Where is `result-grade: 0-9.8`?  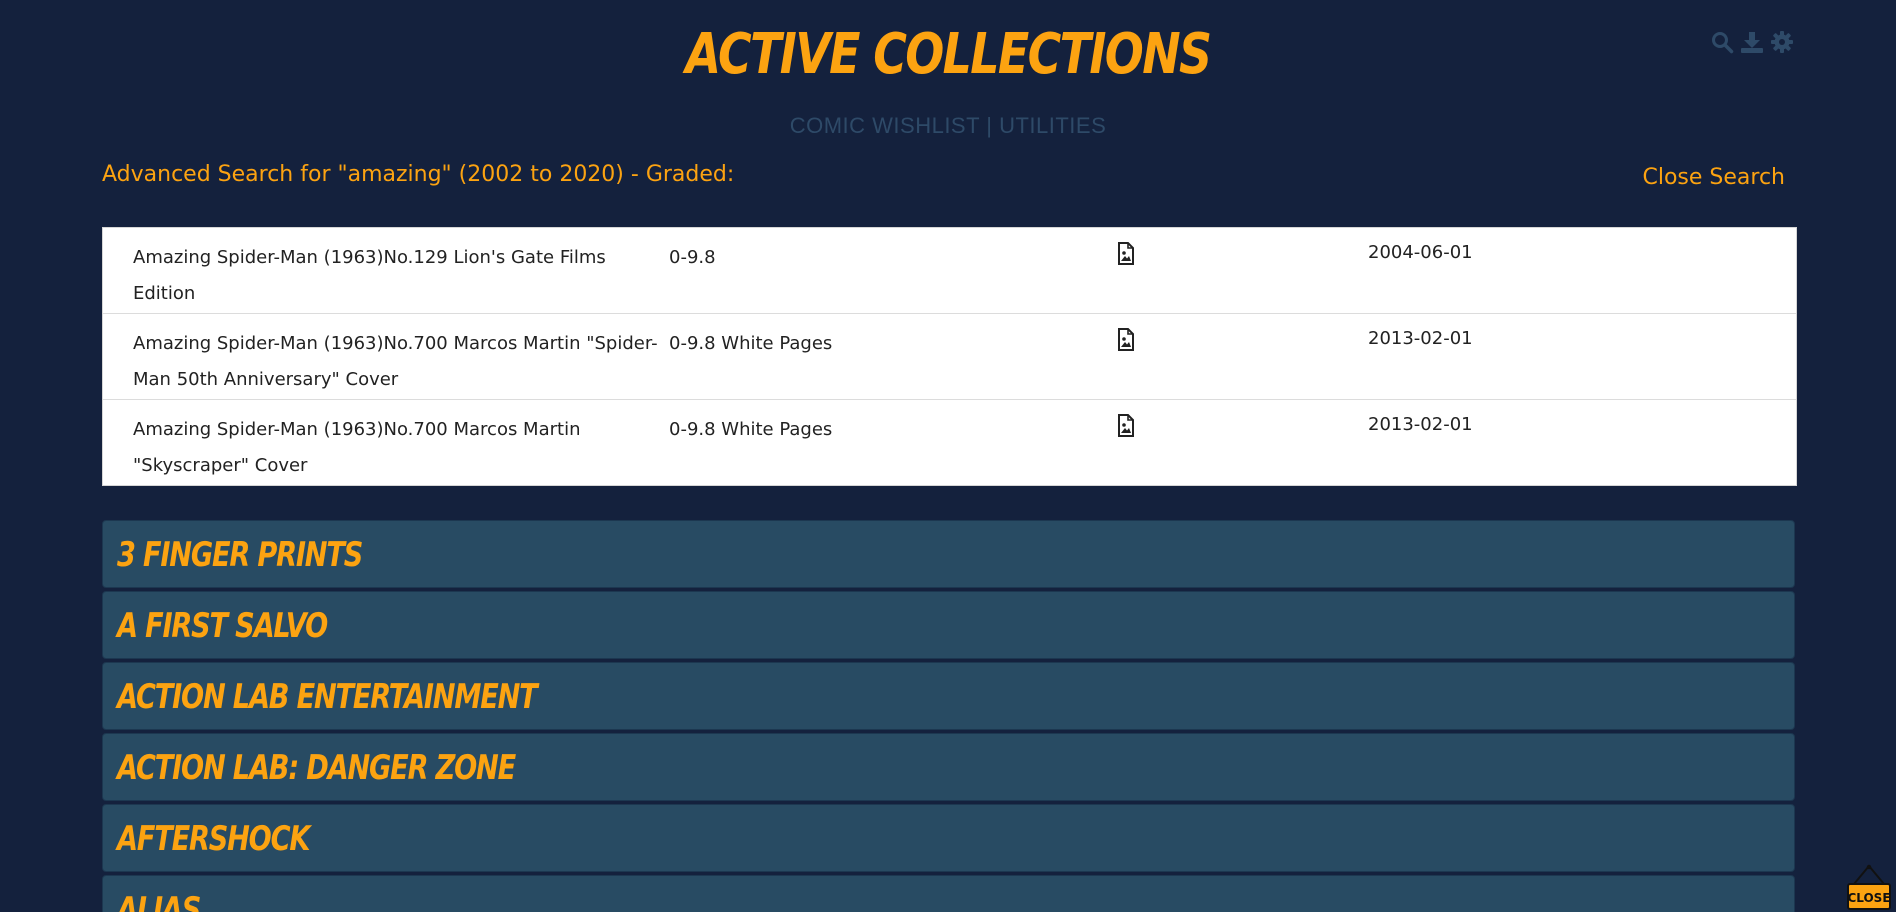 result-grade: 0-9.8 is located at coordinates (692, 257).